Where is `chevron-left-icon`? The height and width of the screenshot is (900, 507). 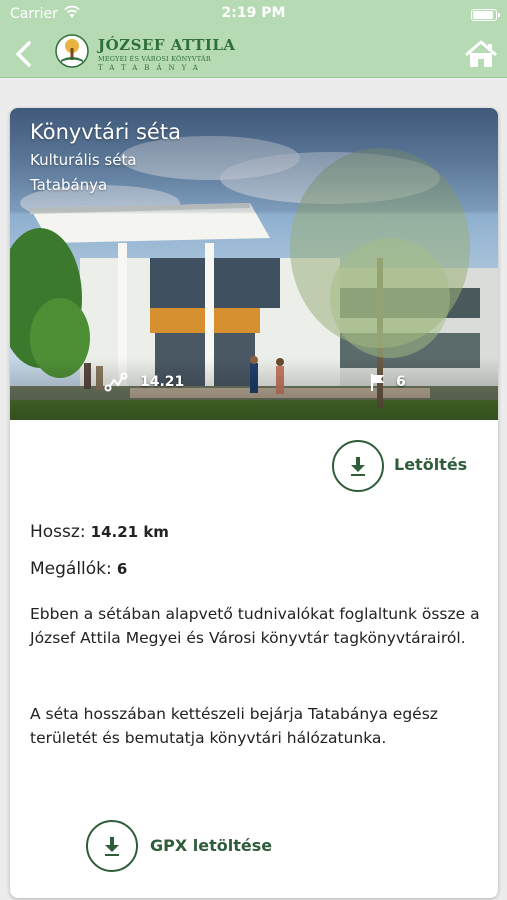 chevron-left-icon is located at coordinates (25, 54).